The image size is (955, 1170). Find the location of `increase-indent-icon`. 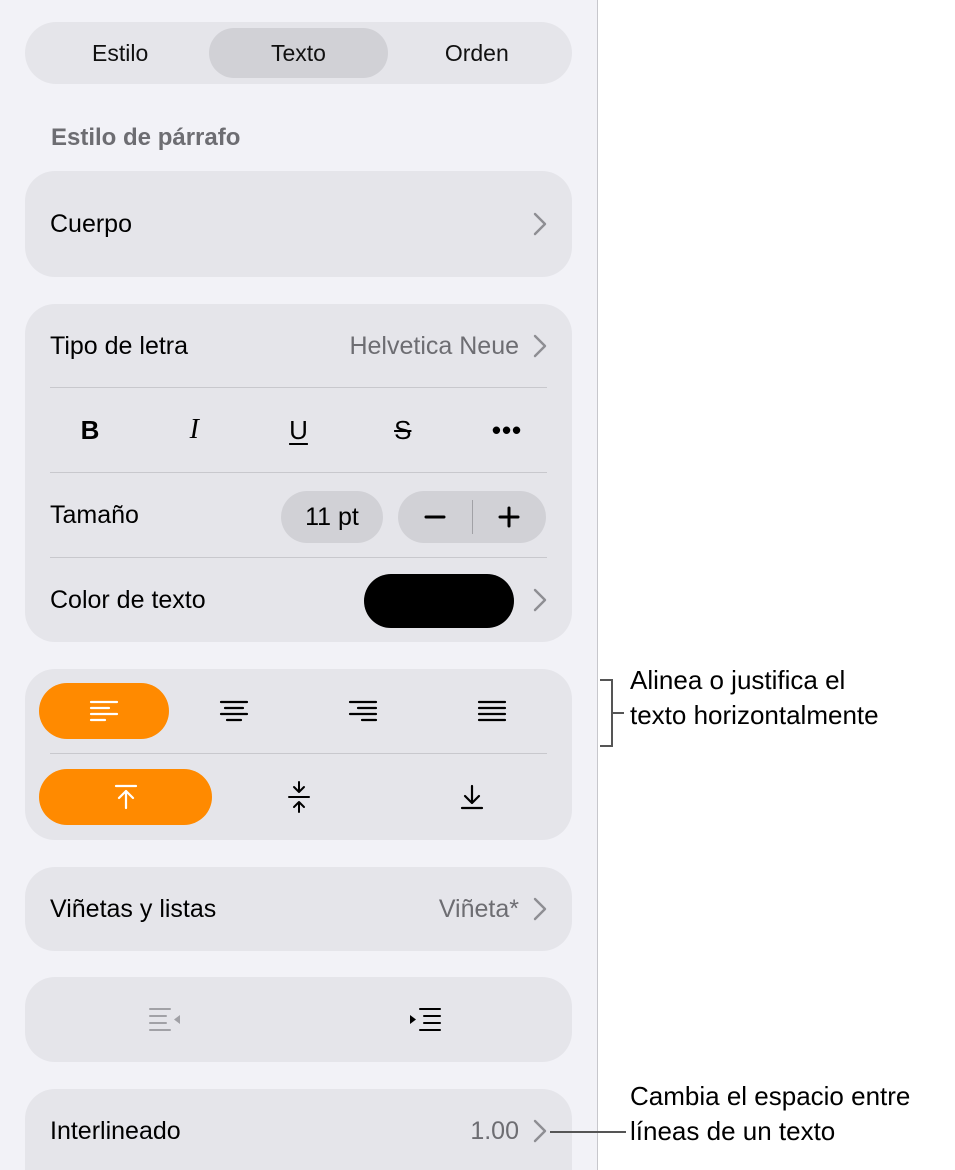

increase-indent-icon is located at coordinates (425, 1019).